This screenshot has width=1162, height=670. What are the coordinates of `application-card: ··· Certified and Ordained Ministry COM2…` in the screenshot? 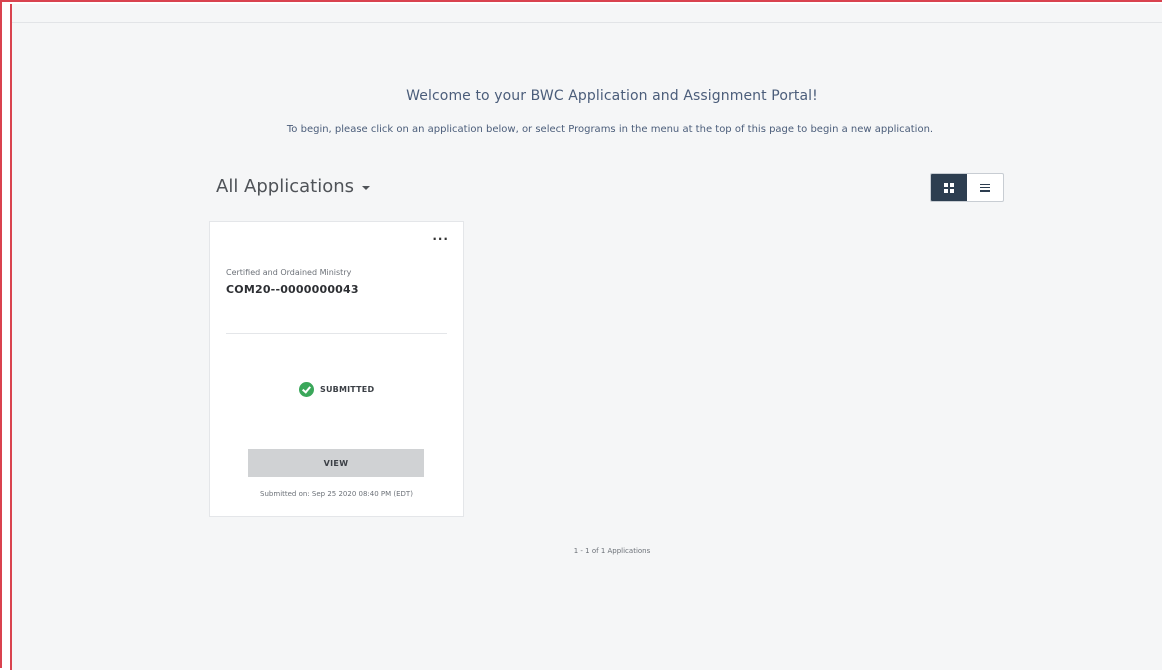 It's located at (336, 369).